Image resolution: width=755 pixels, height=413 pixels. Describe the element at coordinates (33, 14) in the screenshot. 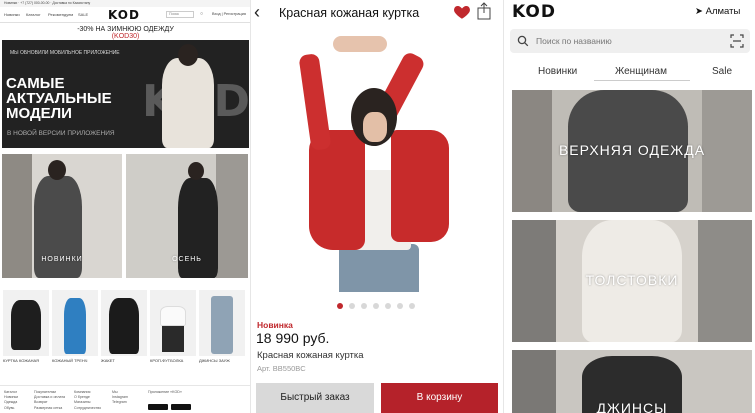

I see `nav-item-catalog: Каталог` at that location.